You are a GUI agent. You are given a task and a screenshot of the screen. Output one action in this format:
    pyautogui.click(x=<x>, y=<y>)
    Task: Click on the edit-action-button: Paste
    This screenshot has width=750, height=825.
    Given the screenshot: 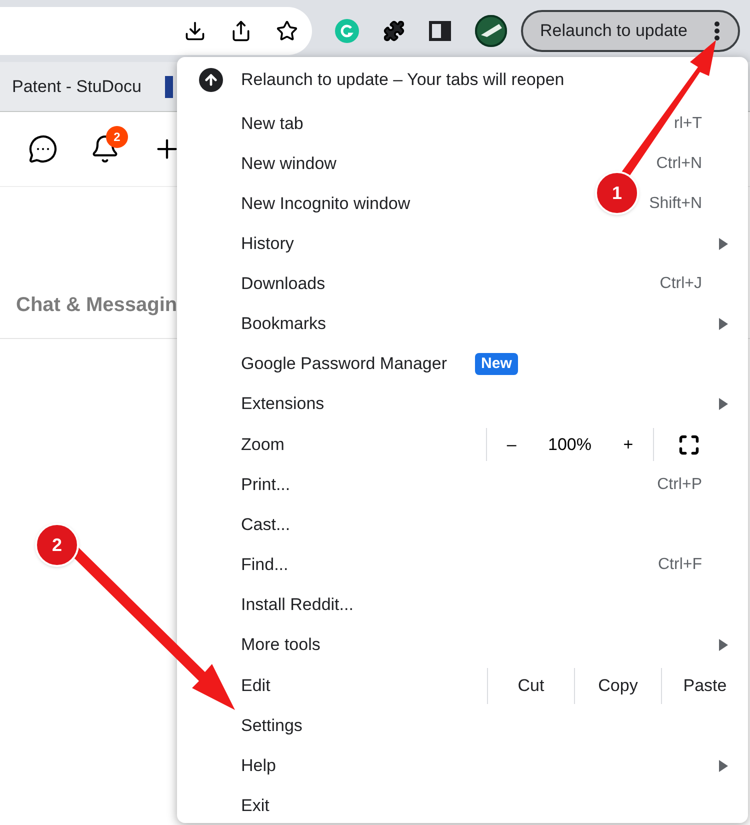 What is the action you would take?
    pyautogui.click(x=704, y=686)
    